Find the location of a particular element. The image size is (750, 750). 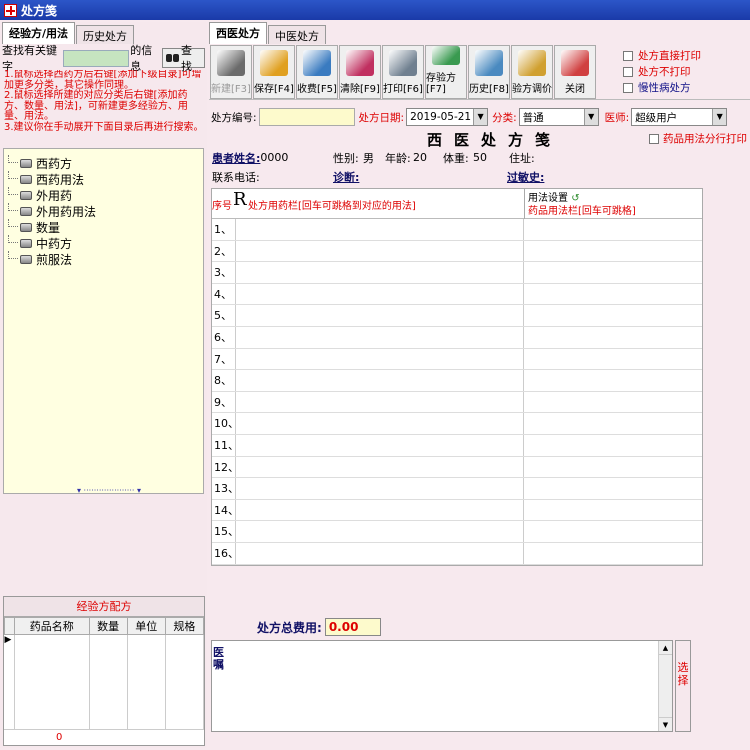

tree-item-label: 西药方 is located at coordinates (54, 163).